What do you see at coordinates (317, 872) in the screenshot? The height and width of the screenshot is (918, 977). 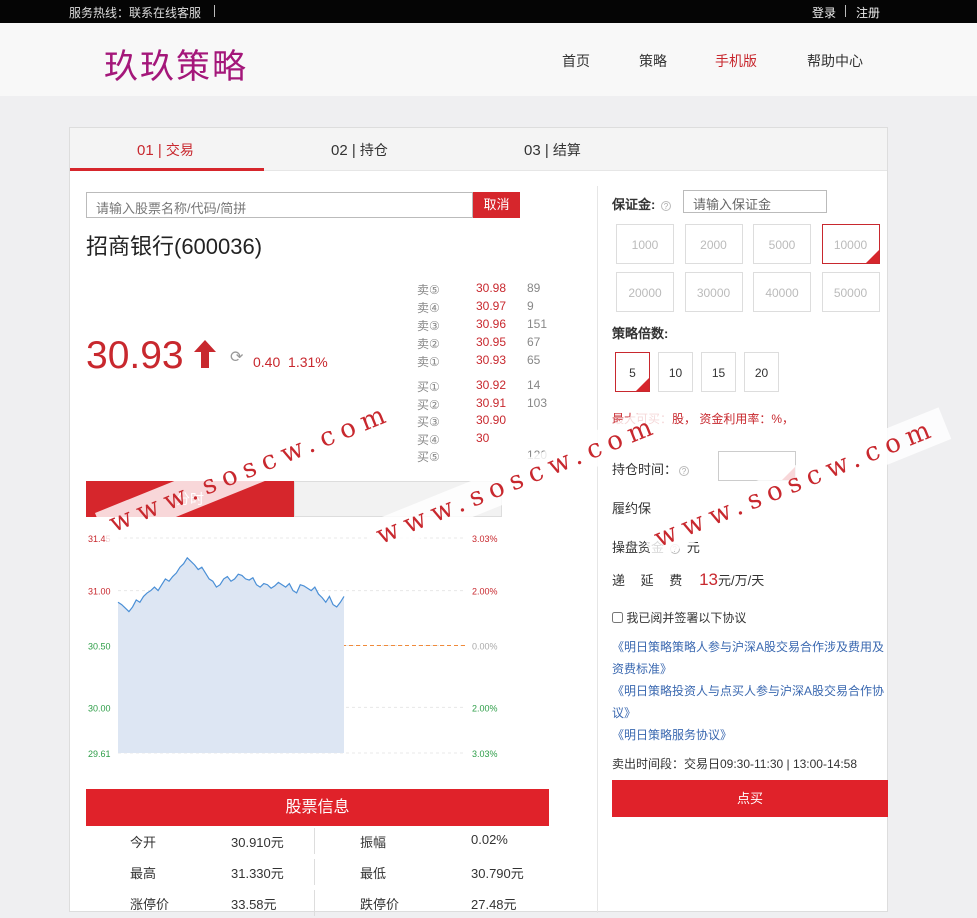 I see `stock-info-row: 最高 31.330元 最低 30.790元` at bounding box center [317, 872].